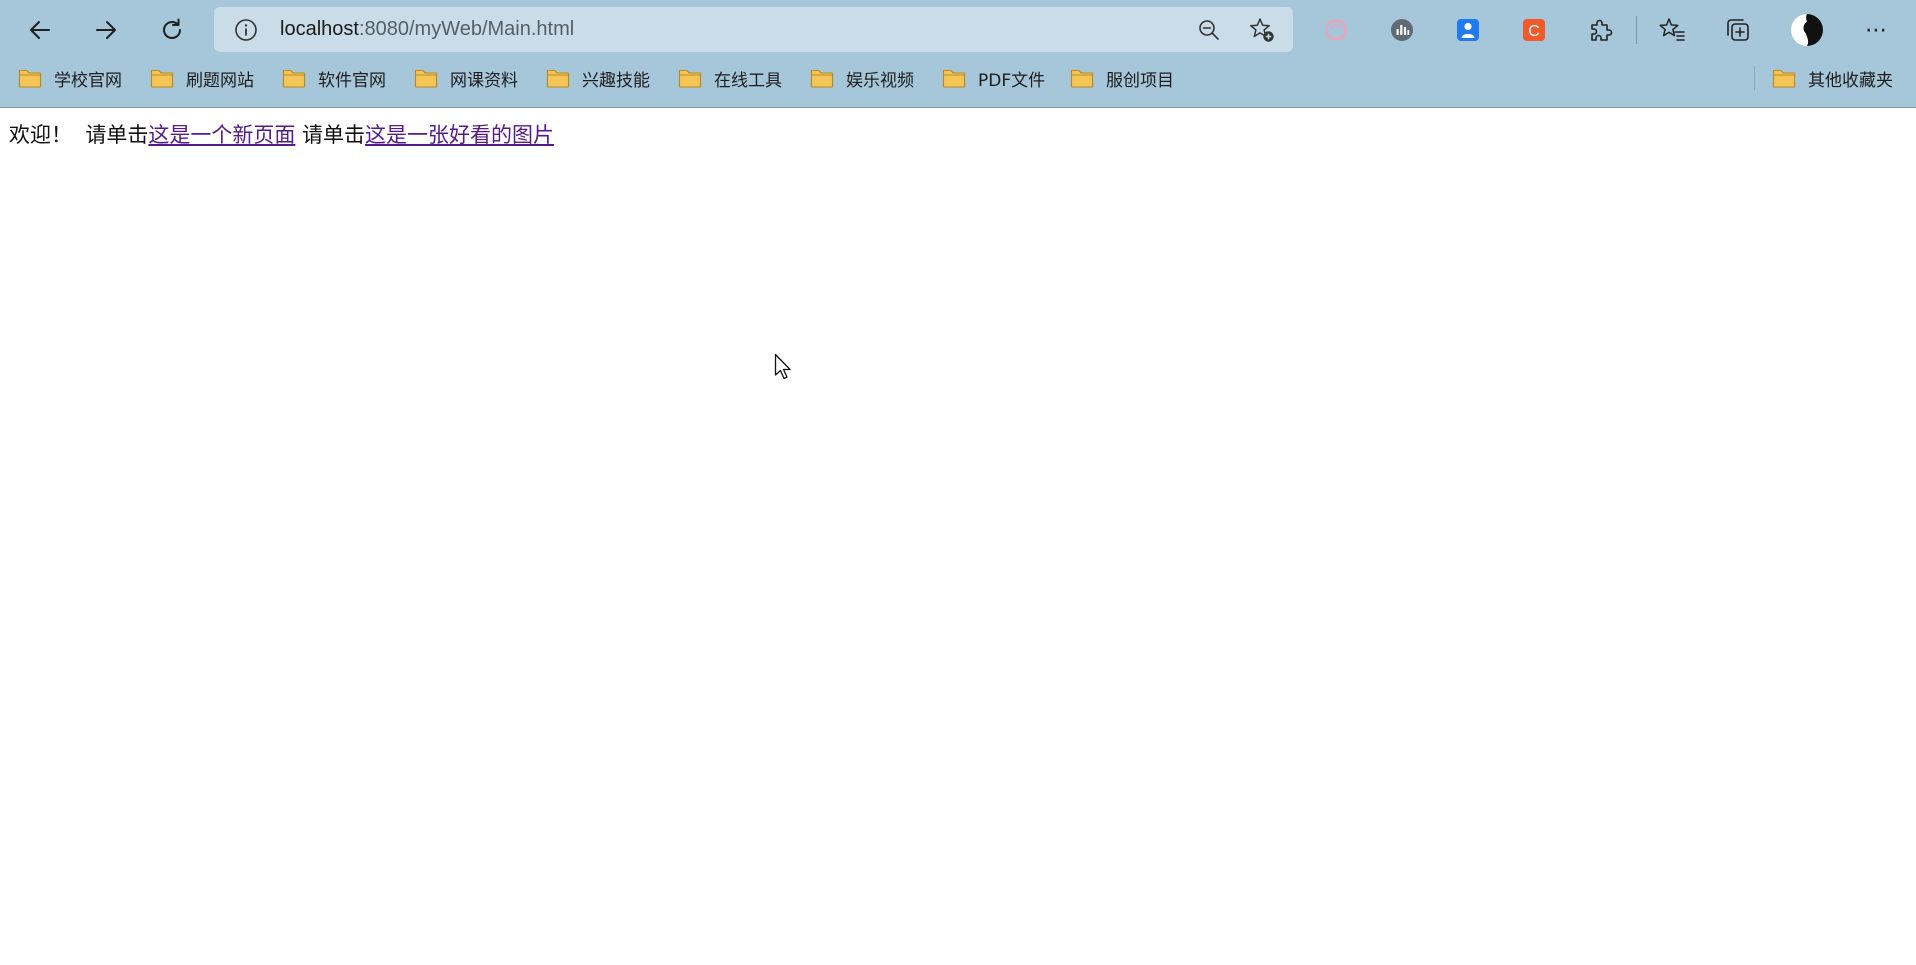 Image resolution: width=1916 pixels, height=965 pixels. I want to click on bookmark-label: 刷题网站, so click(220, 80).